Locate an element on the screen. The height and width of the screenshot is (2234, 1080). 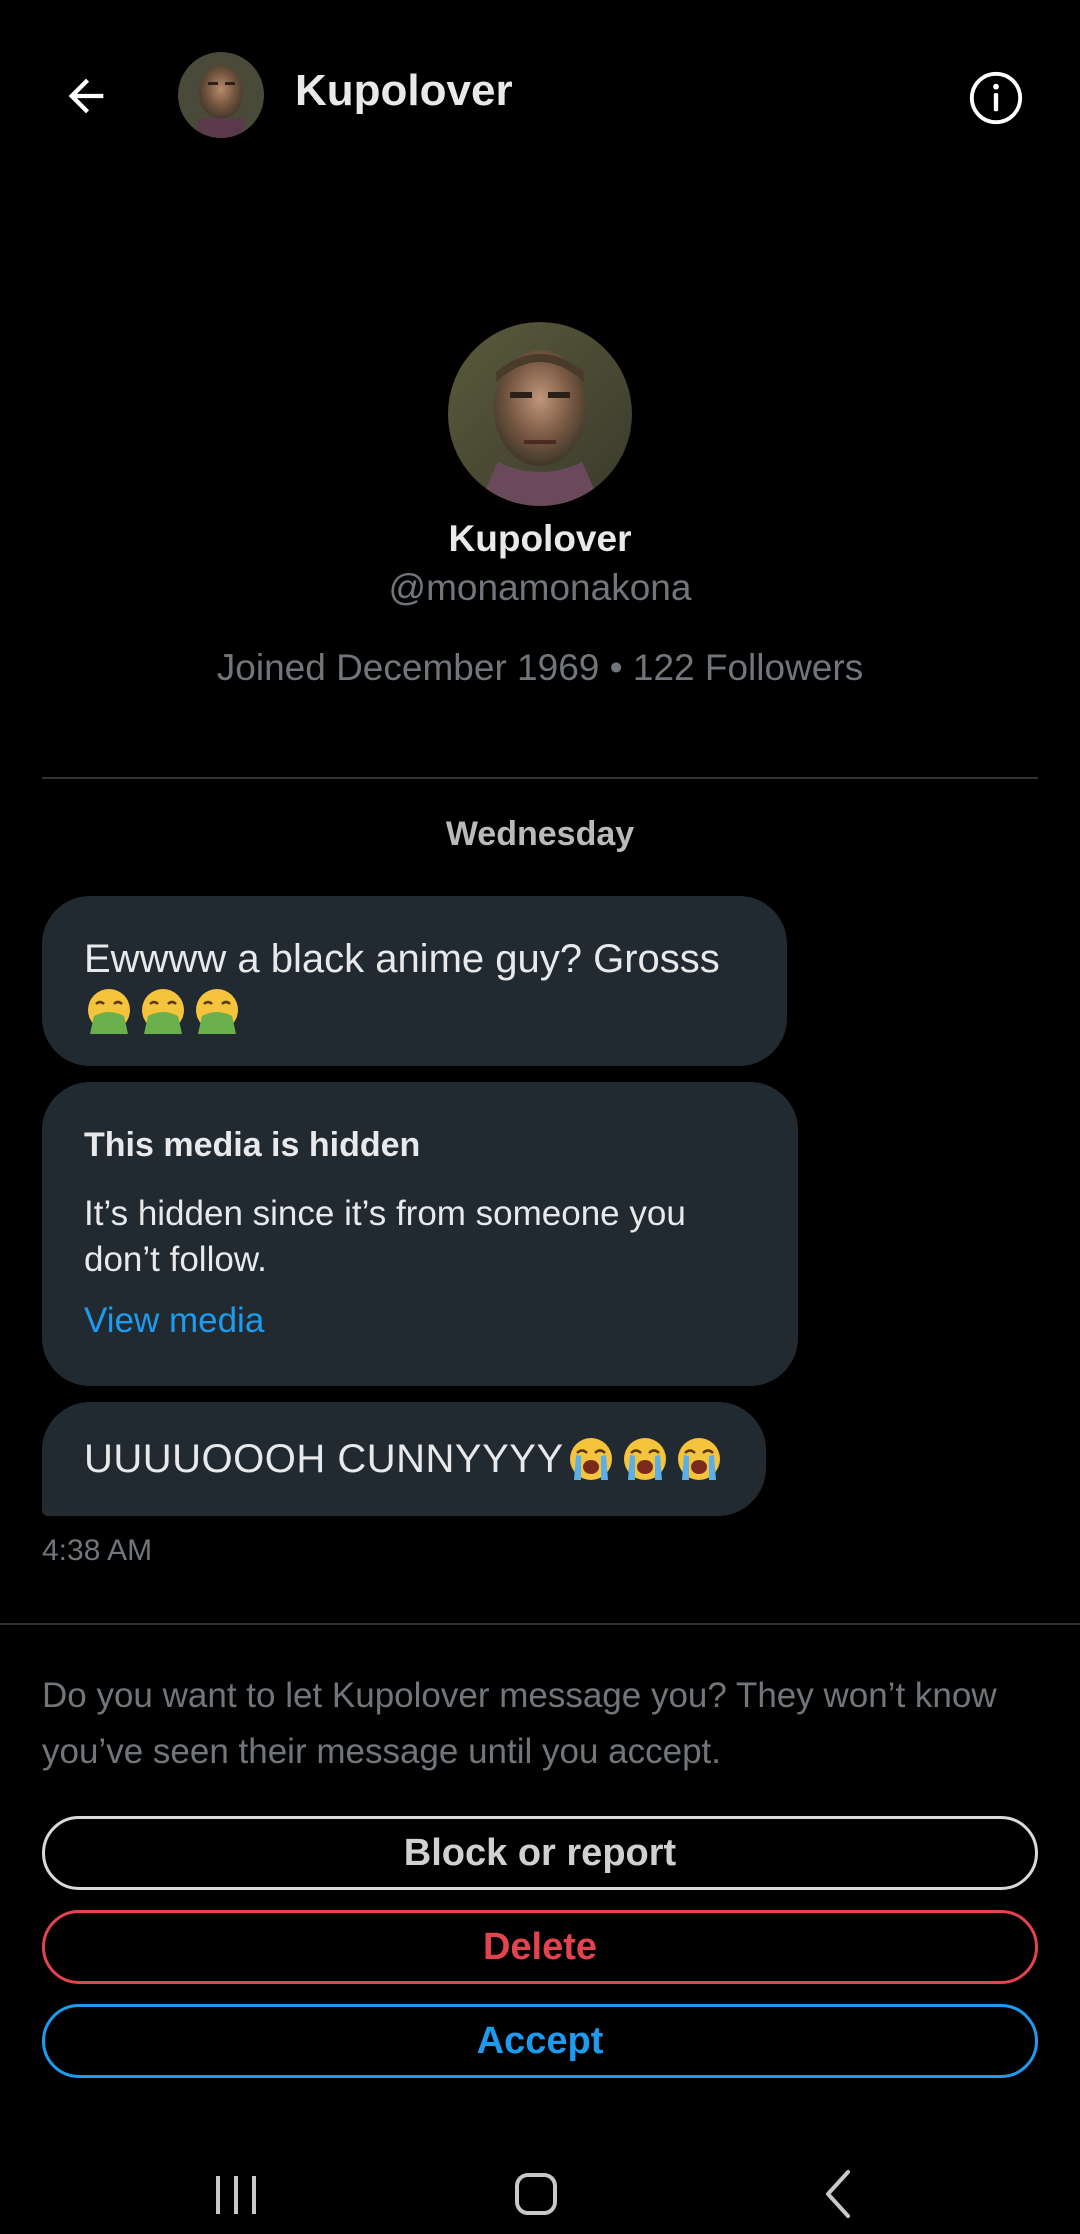
home-icon is located at coordinates (536, 2194).